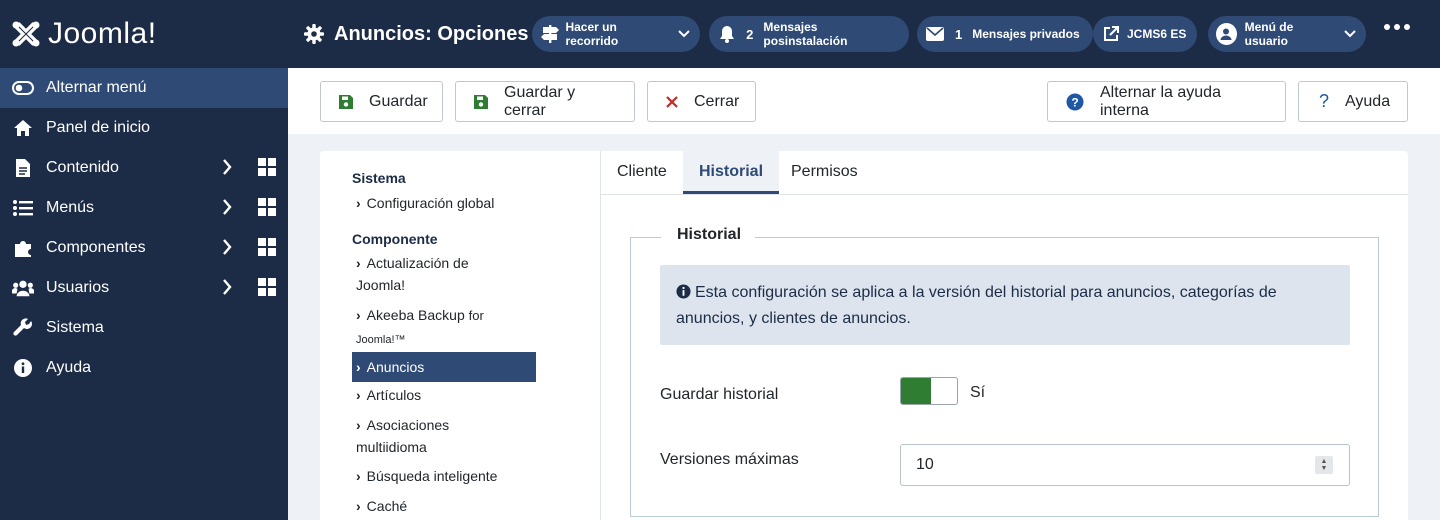  I want to click on list-icon, so click(23, 208).